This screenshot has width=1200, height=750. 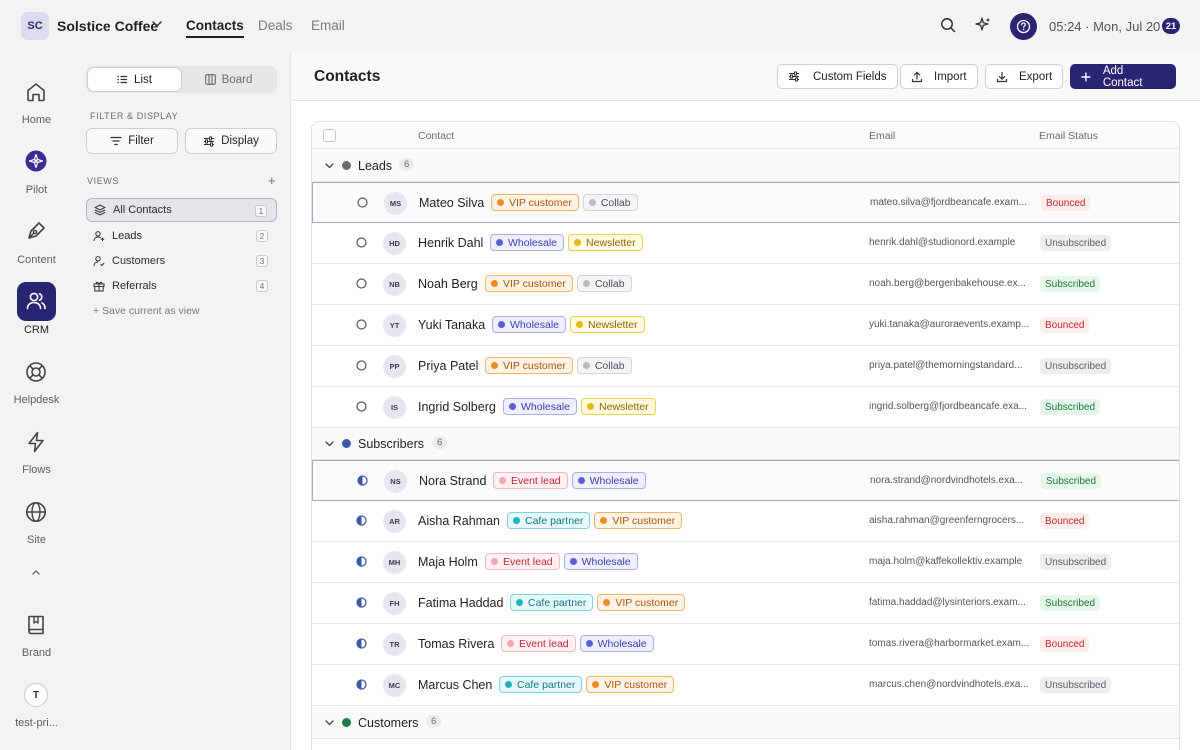 What do you see at coordinates (181, 261) in the screenshot?
I see `view-customers: Customers 3` at bounding box center [181, 261].